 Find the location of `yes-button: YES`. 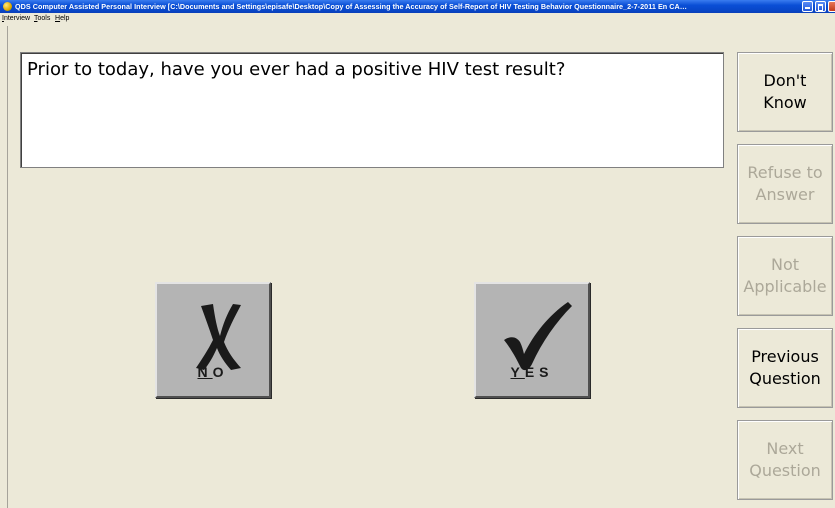

yes-button: YES is located at coordinates (532, 340).